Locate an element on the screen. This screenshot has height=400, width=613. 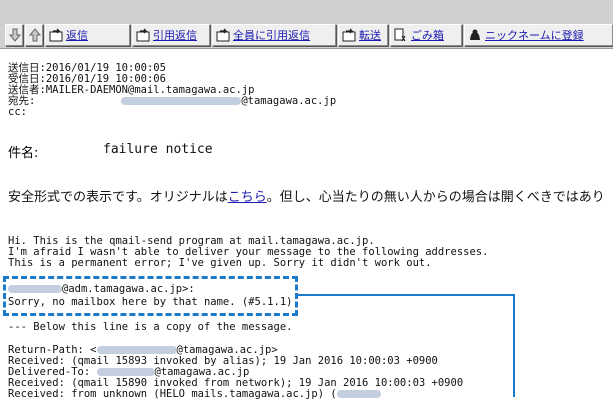
nickname-label: ニックネームに登録 is located at coordinates (534, 35).